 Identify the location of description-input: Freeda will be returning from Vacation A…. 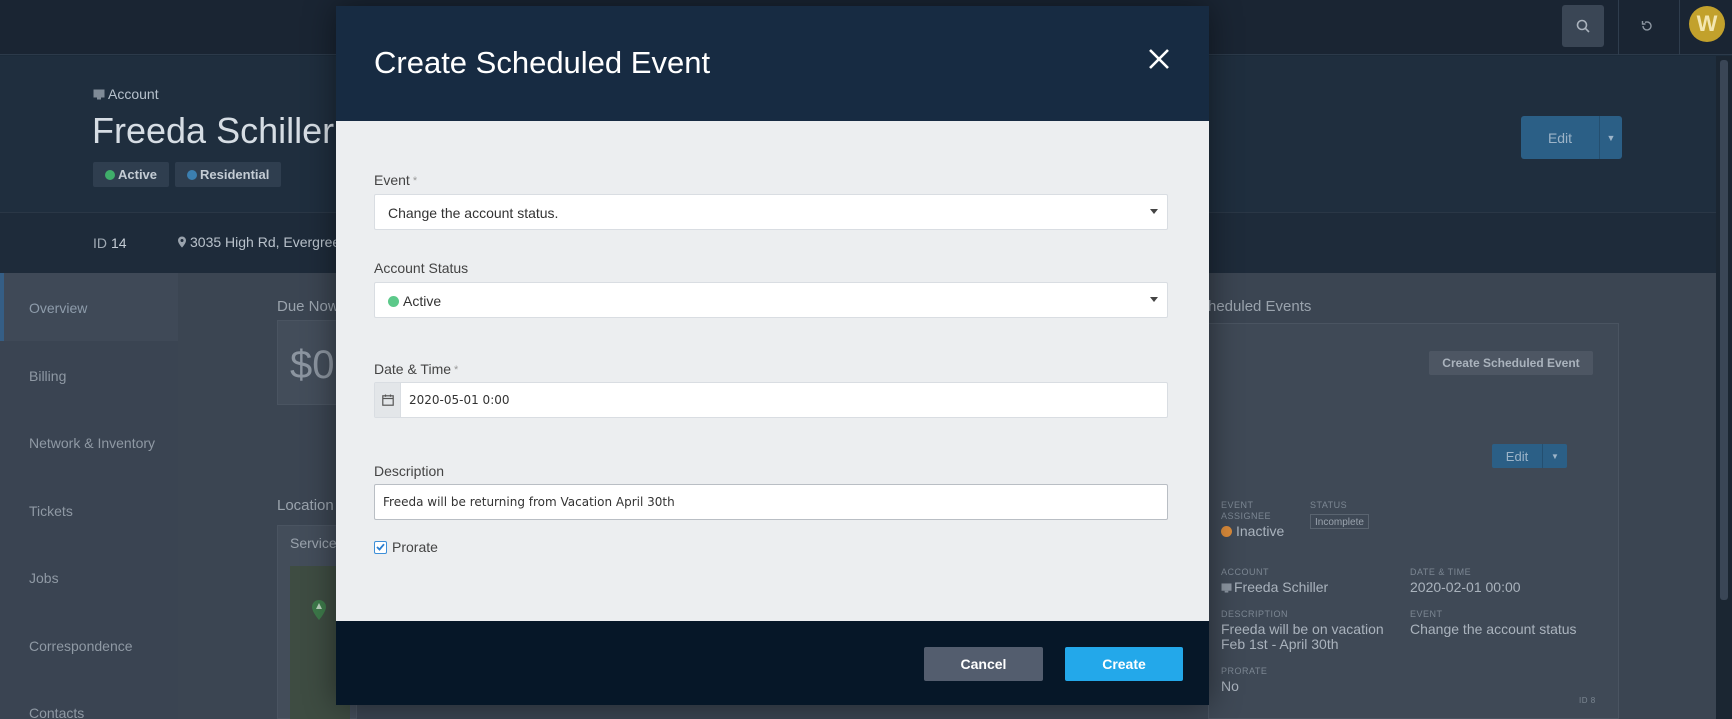
(771, 502).